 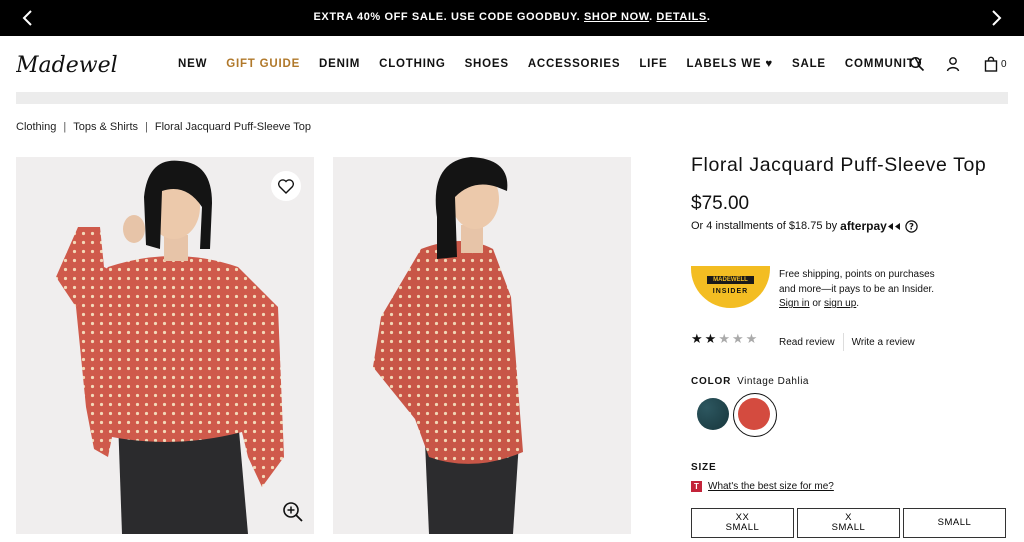 What do you see at coordinates (730, 287) in the screenshot?
I see `insider-badge: MADEWELL INSIDER` at bounding box center [730, 287].